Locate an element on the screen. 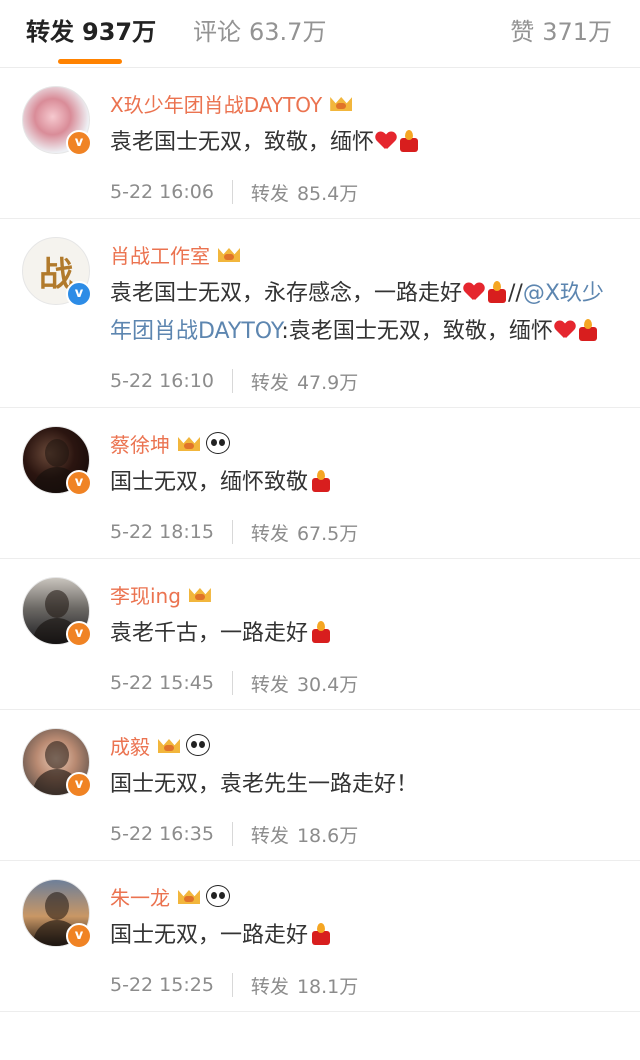 This screenshot has width=640, height=1060. username: 朱一龙 is located at coordinates (140, 896).